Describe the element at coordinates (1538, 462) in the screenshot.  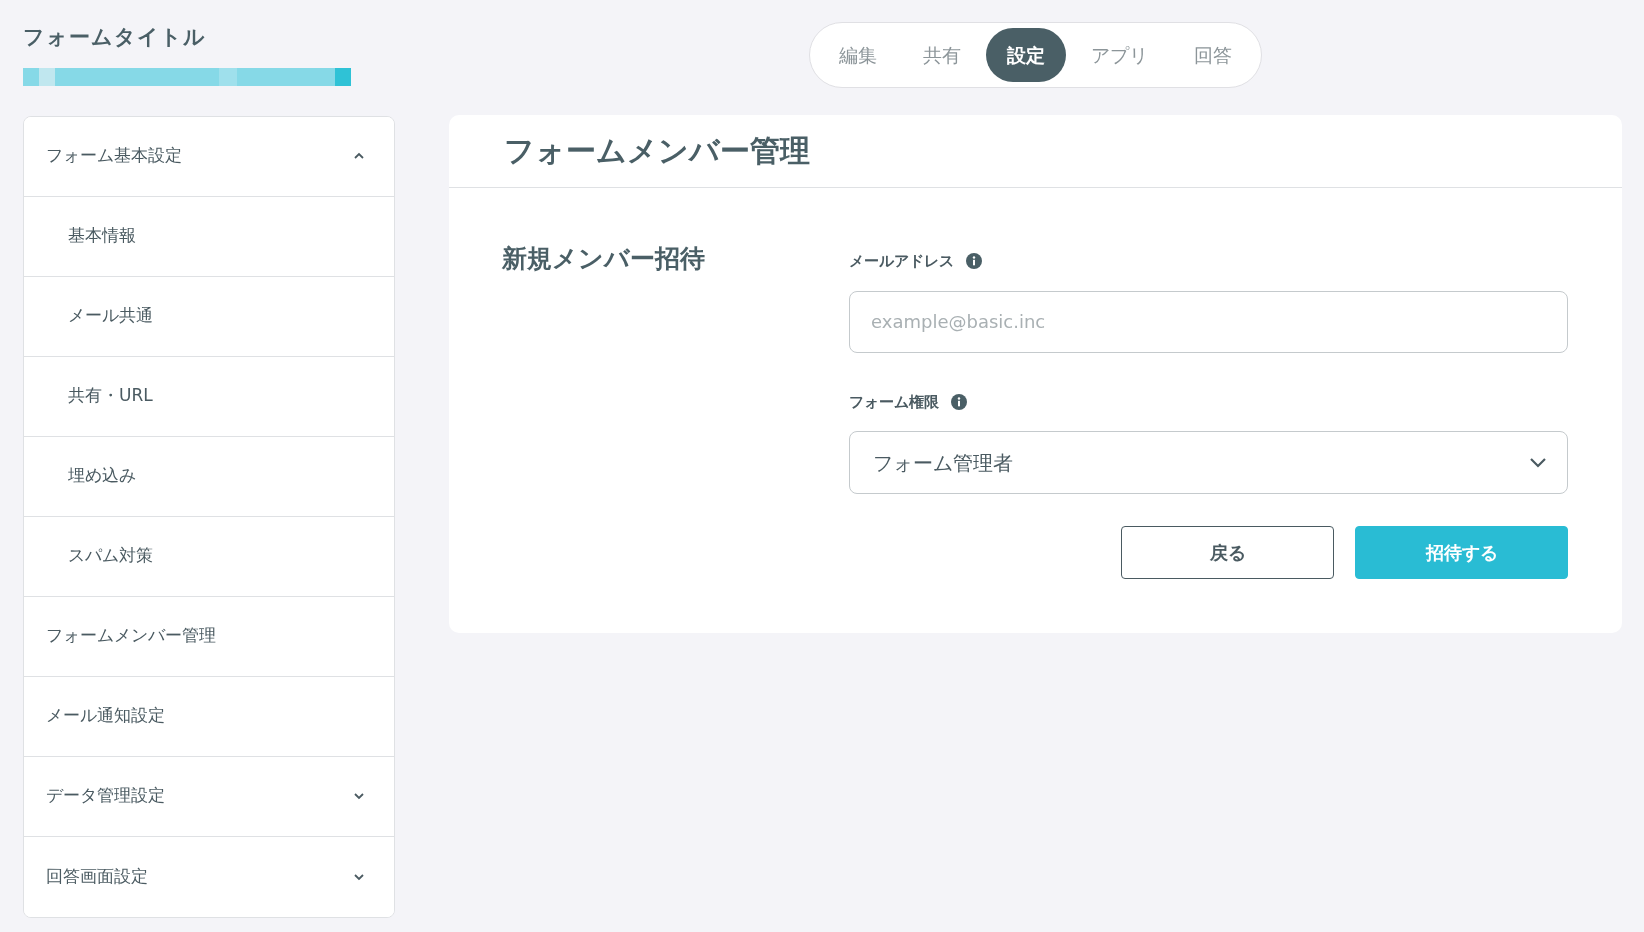
I see `chevron-down-icon` at that location.